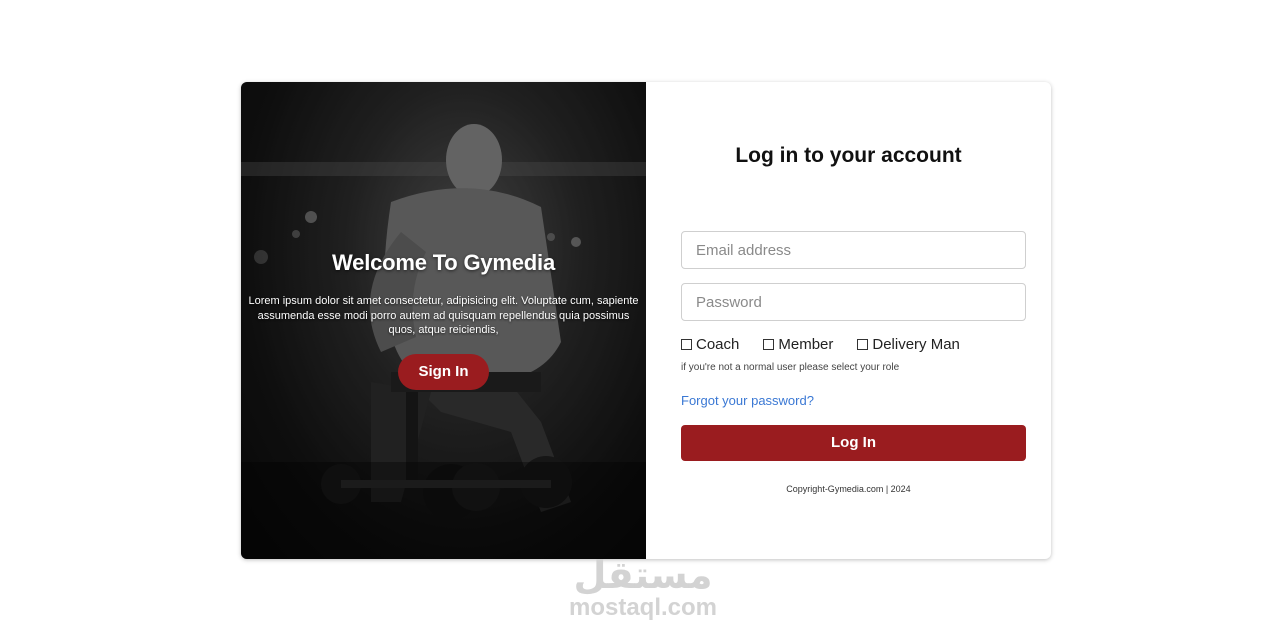 The image size is (1286, 640). Describe the element at coordinates (853, 250) in the screenshot. I see `email-field` at that location.